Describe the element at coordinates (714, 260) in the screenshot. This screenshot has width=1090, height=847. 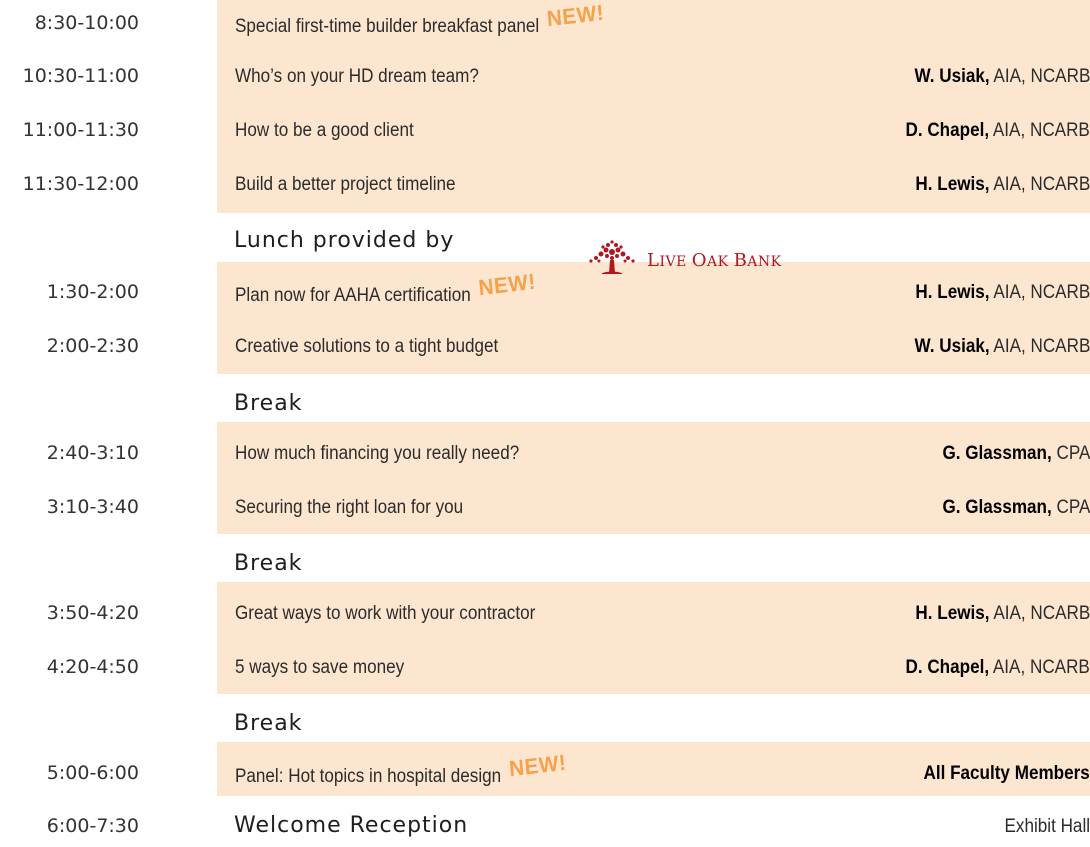
I see `live-oak-bank-wordmark: LIVE OAK BANK` at that location.